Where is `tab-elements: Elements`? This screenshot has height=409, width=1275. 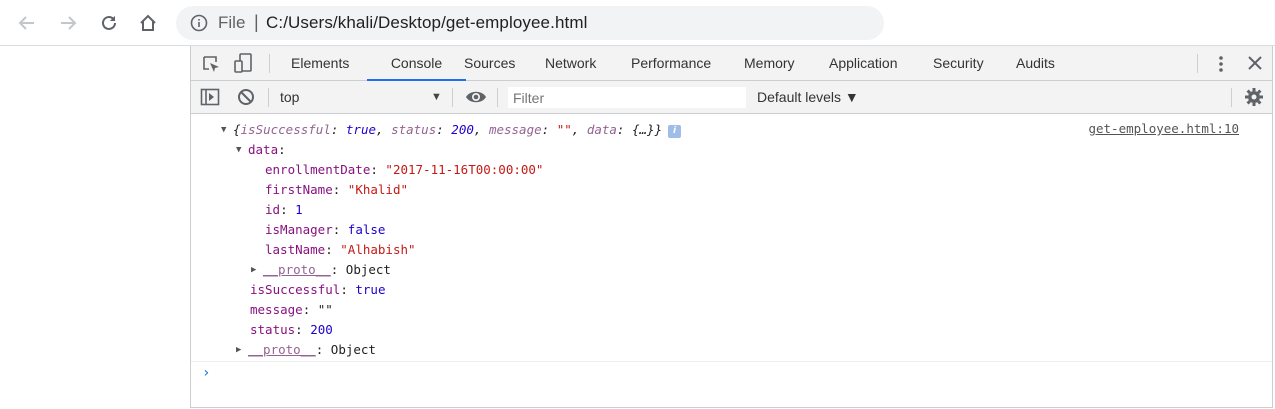
tab-elements: Elements is located at coordinates (320, 63).